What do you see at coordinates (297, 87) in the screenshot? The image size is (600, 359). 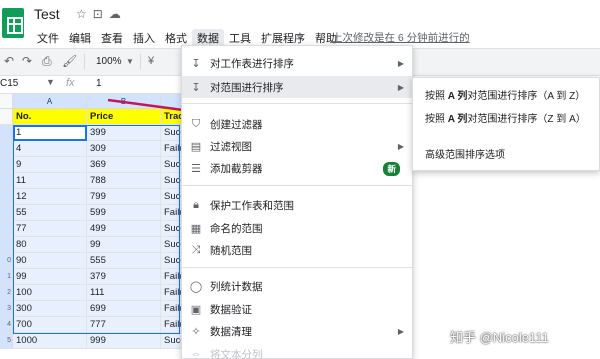 I see `menu-item-sort-range: ↧ 对范围进行排序 ▶` at bounding box center [297, 87].